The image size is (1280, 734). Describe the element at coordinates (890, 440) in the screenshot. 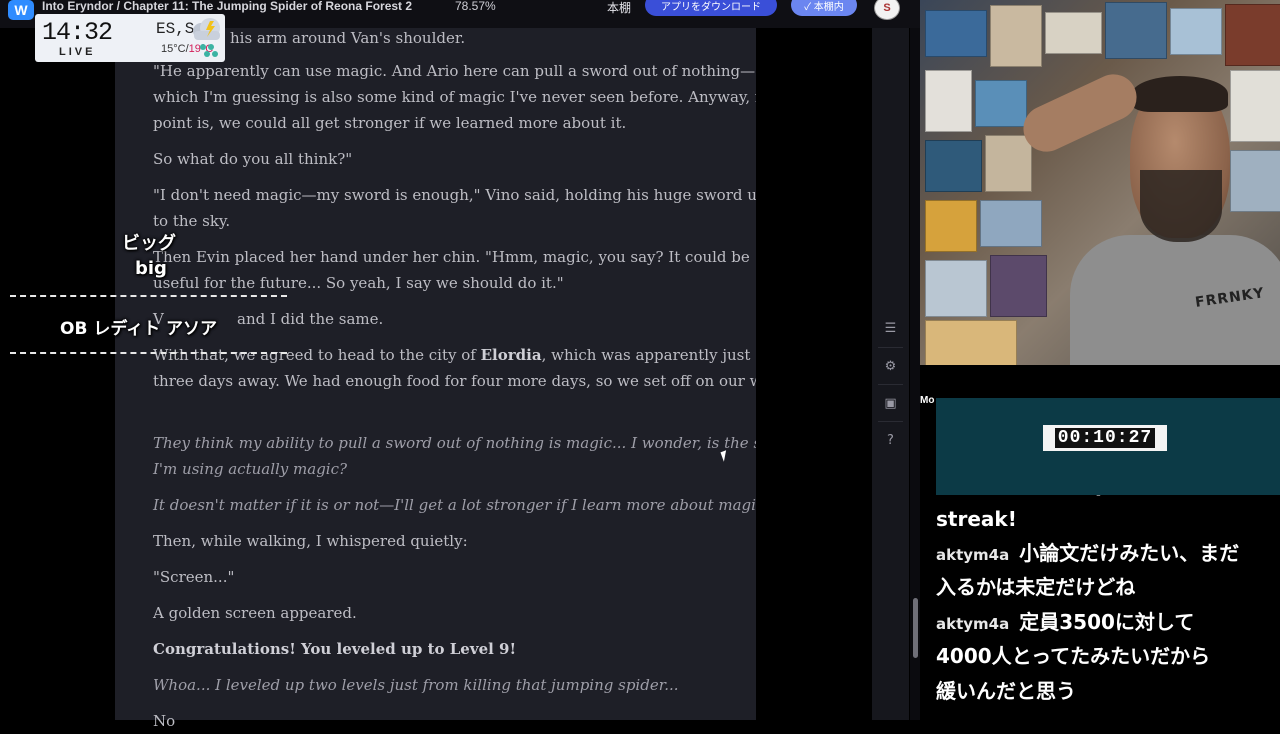

I see `help-icon: ?` at that location.